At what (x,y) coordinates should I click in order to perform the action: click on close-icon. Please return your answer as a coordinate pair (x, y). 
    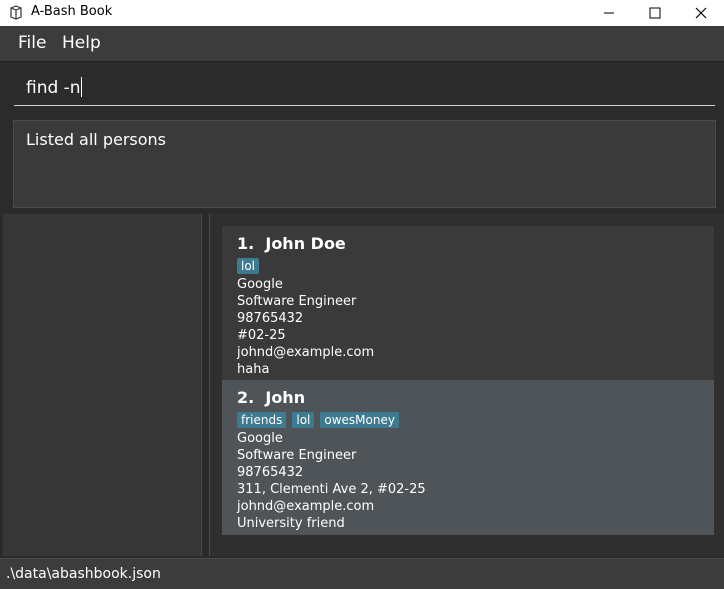
    Looking at the image, I should click on (701, 13).